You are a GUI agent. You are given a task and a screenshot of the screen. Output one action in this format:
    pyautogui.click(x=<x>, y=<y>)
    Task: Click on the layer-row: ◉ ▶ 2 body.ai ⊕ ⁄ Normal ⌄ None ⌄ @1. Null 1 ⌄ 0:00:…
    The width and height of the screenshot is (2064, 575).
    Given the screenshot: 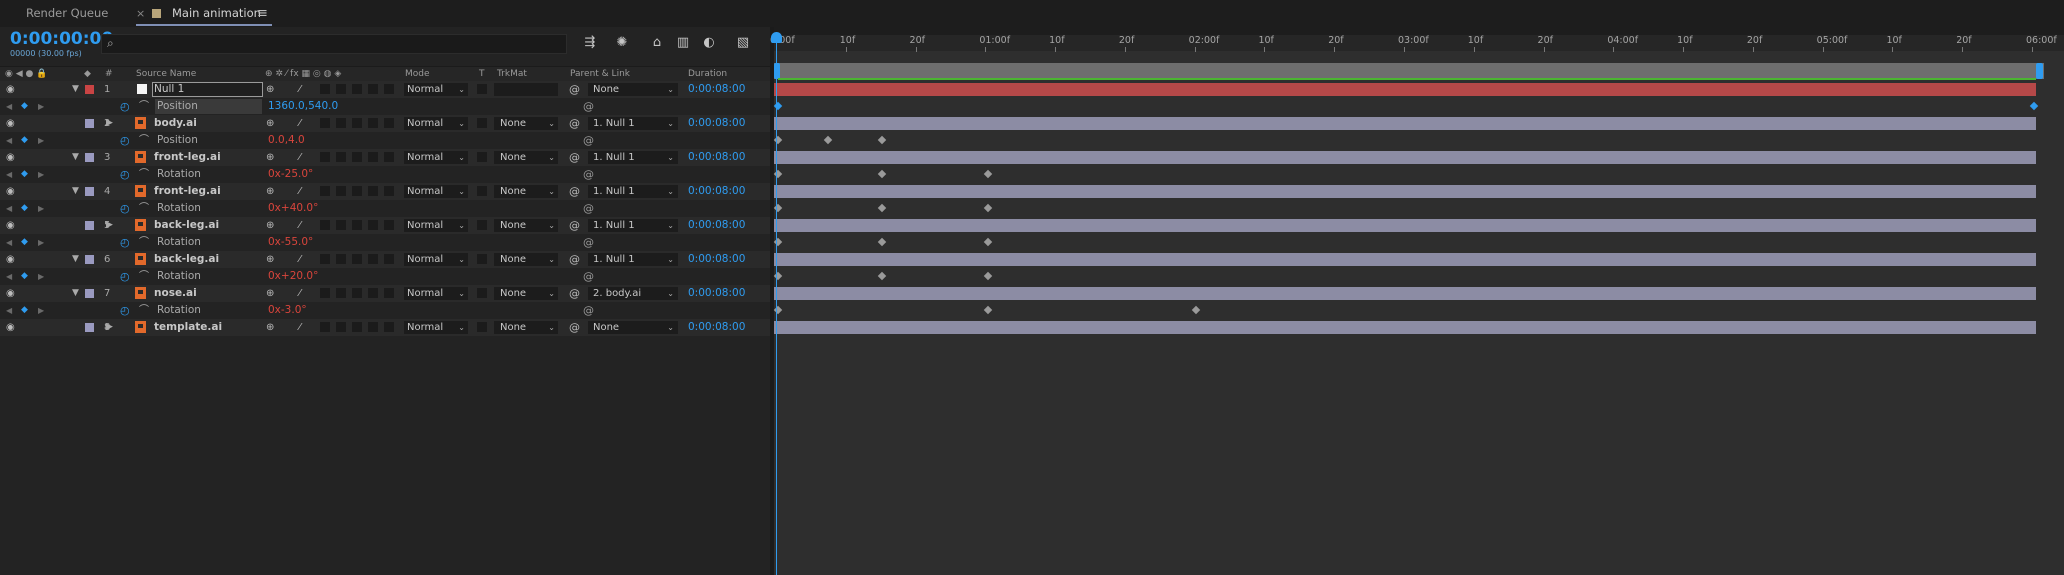 What is the action you would take?
    pyautogui.click(x=385, y=123)
    